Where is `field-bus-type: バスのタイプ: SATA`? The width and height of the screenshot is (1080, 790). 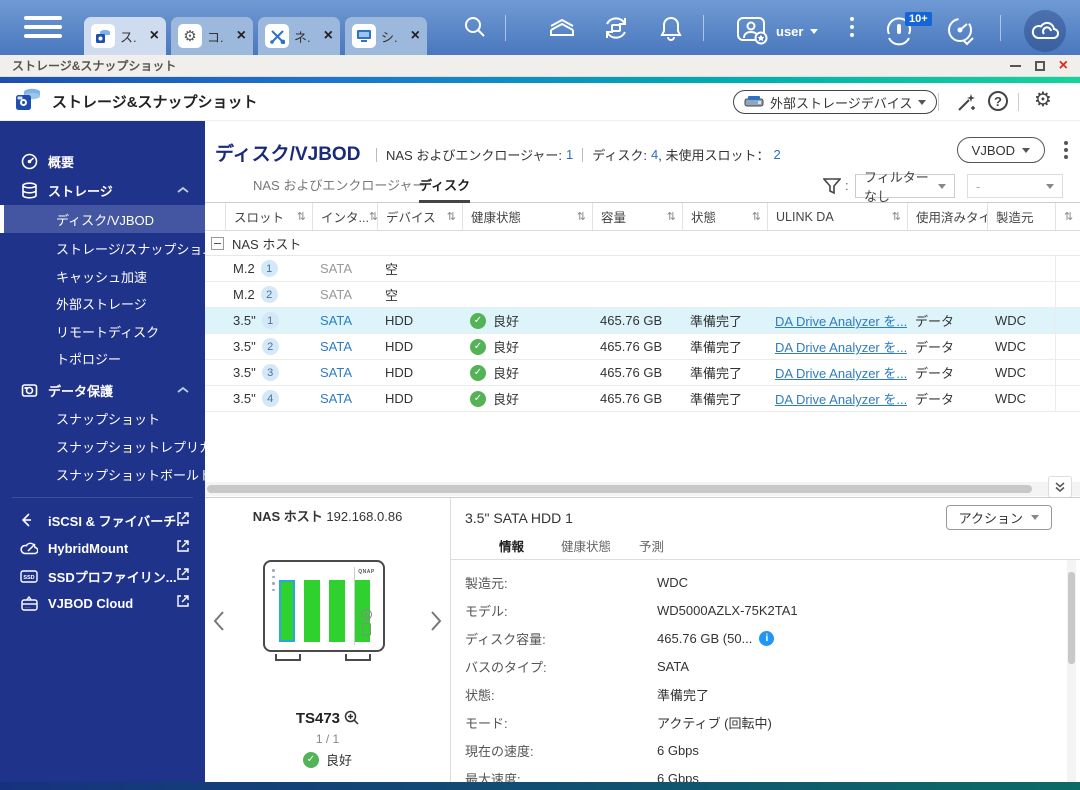 field-bus-type: バスのタイプ: SATA is located at coordinates (577, 666).